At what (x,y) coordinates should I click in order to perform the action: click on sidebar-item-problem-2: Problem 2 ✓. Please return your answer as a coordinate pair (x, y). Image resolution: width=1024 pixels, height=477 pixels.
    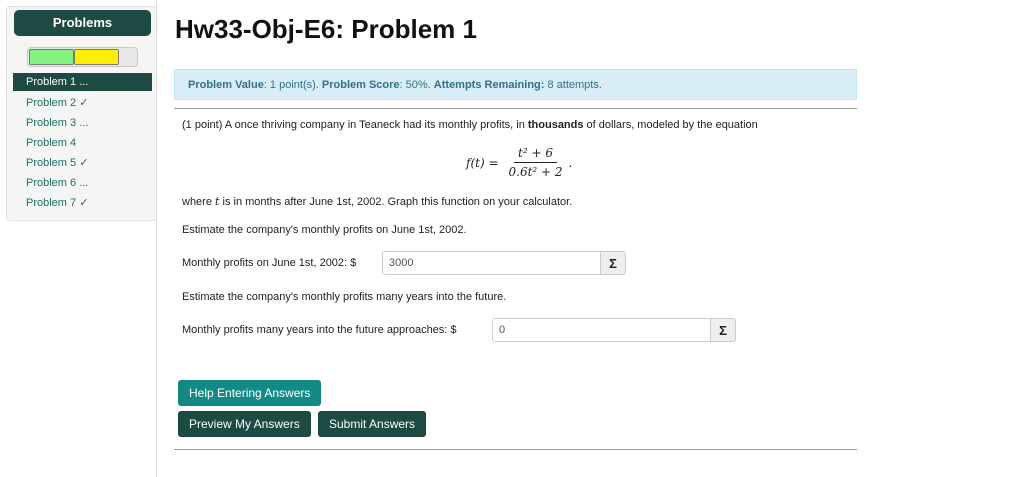
    Looking at the image, I should click on (82, 103).